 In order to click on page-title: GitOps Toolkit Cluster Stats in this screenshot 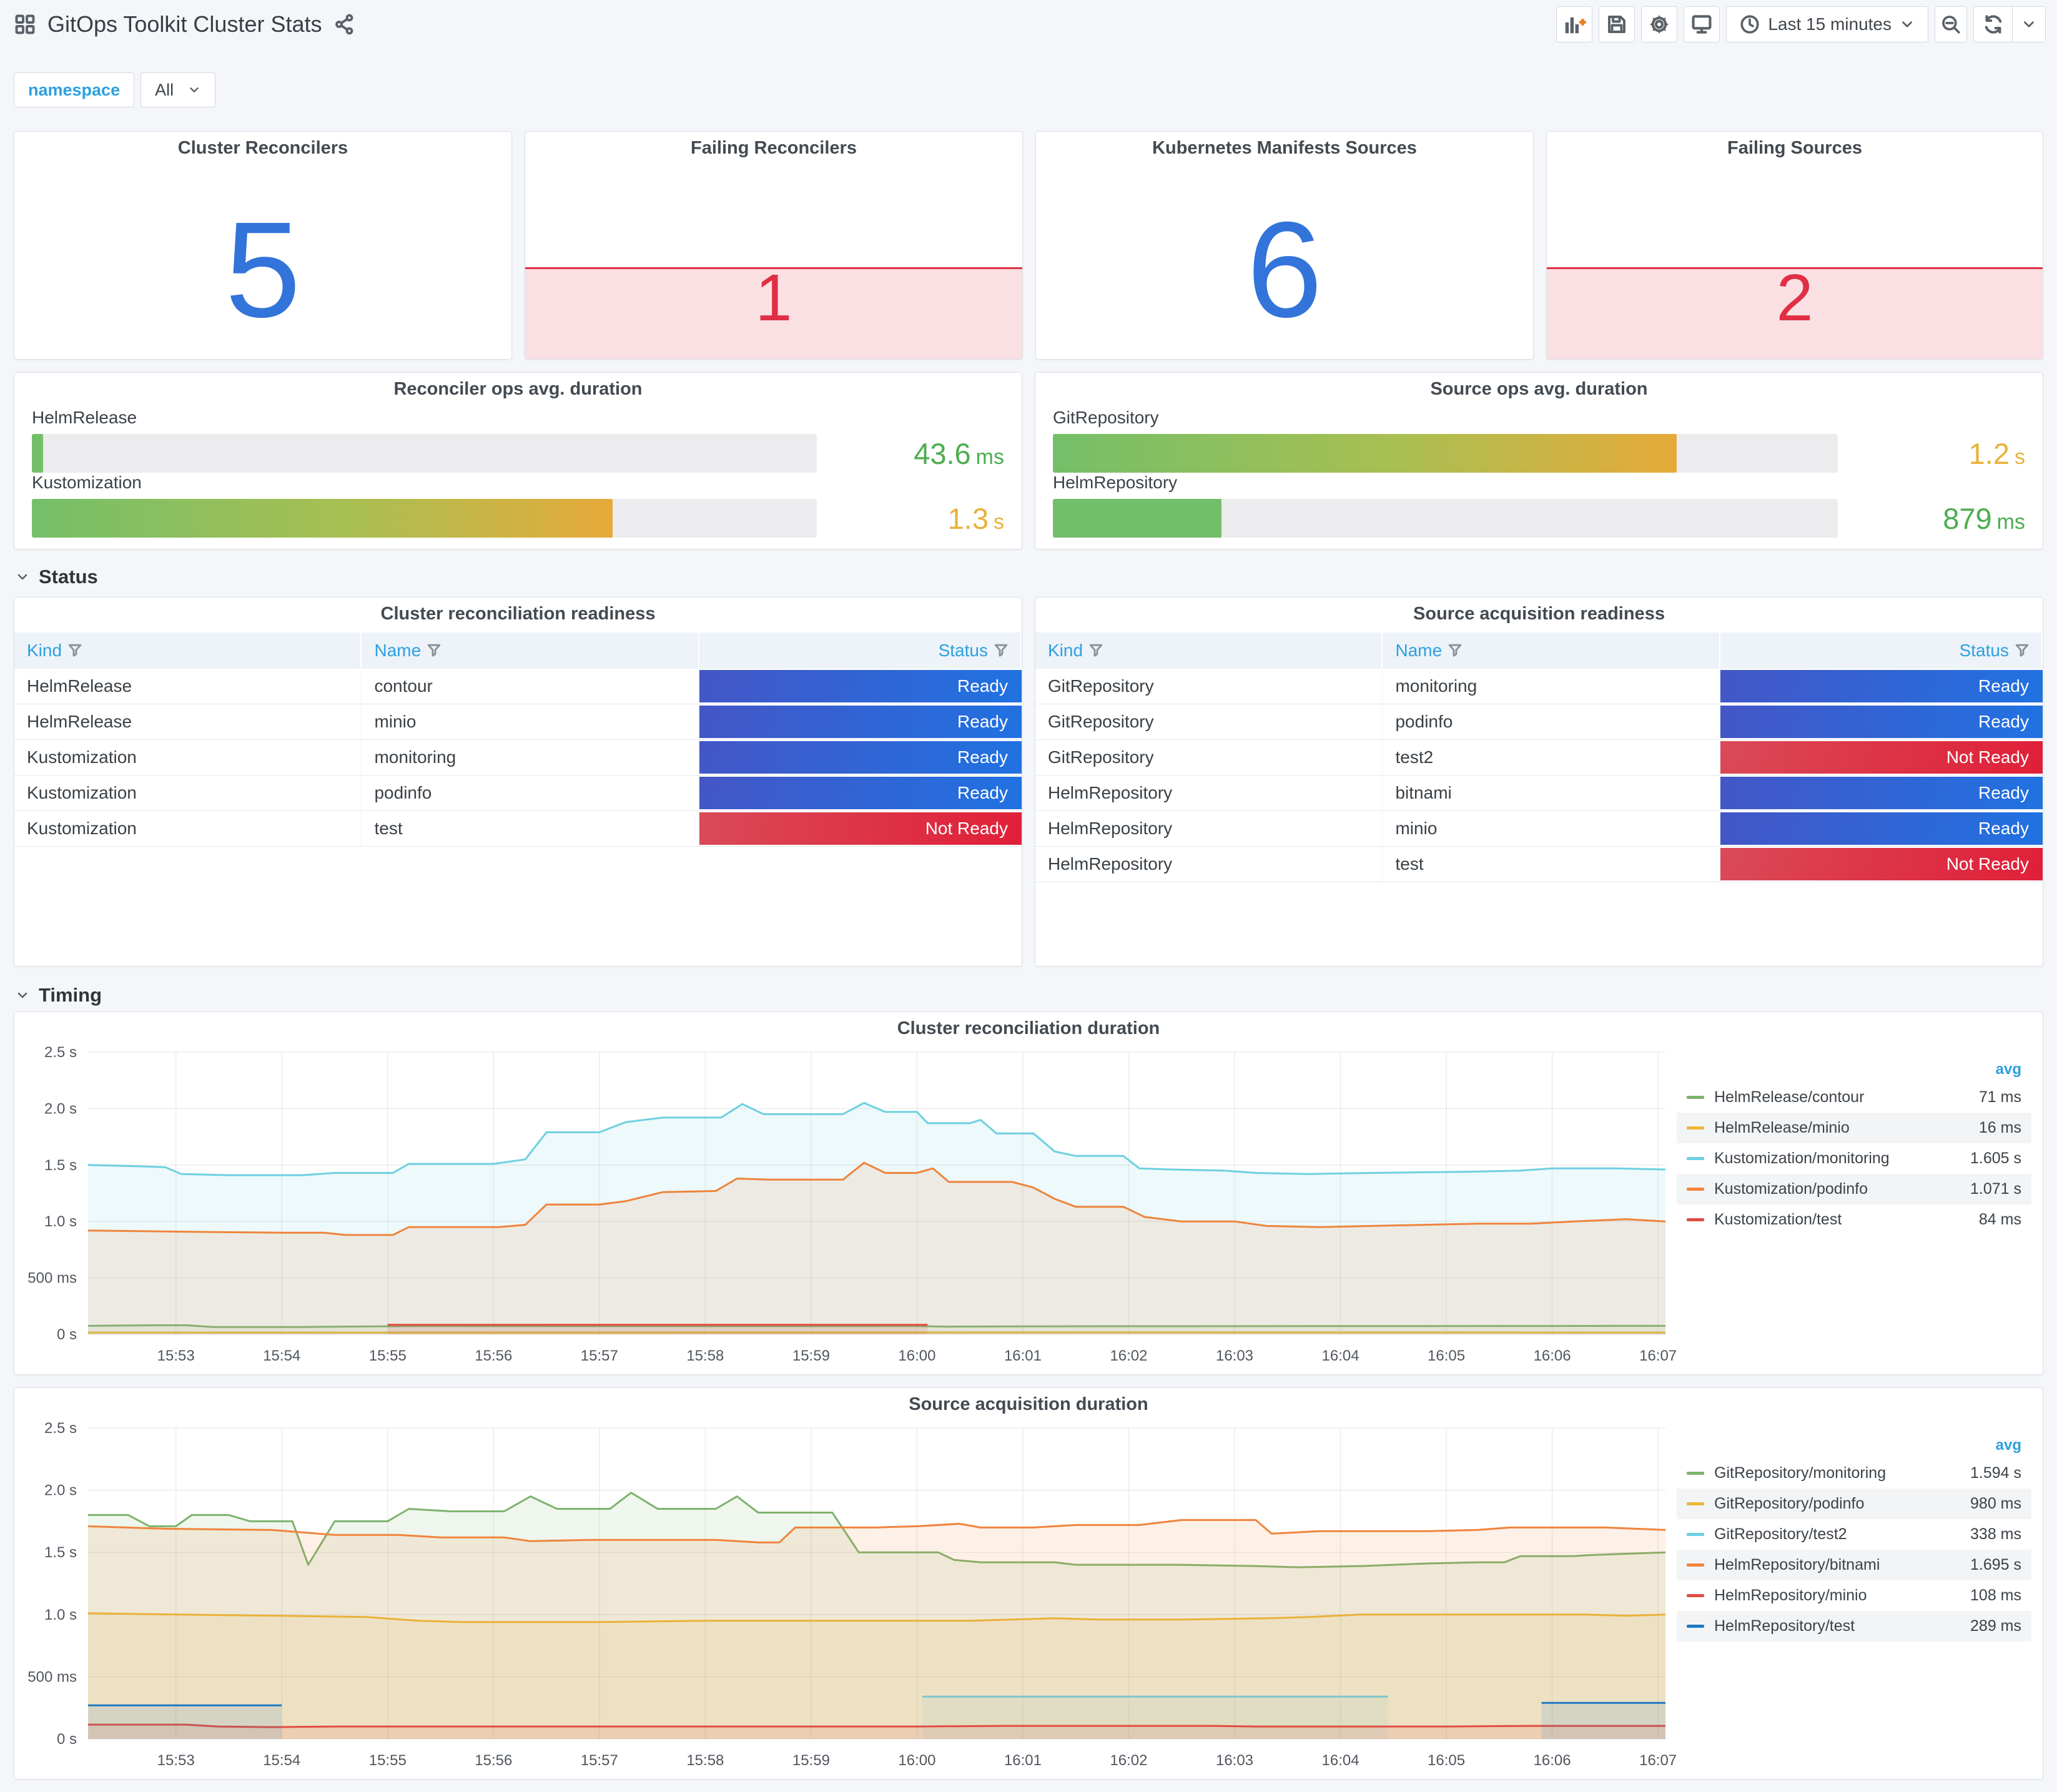, I will do `click(184, 24)`.